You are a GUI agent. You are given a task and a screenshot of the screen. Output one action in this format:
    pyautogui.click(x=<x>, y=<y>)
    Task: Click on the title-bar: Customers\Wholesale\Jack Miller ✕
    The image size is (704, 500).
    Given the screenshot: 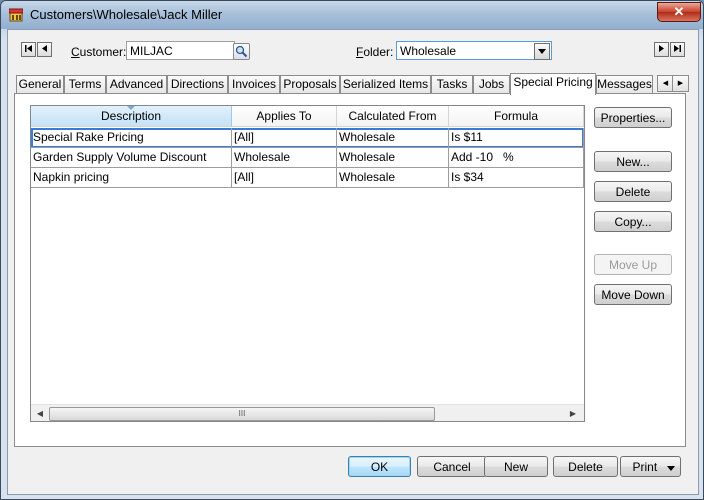 What is the action you would take?
    pyautogui.click(x=352, y=15)
    